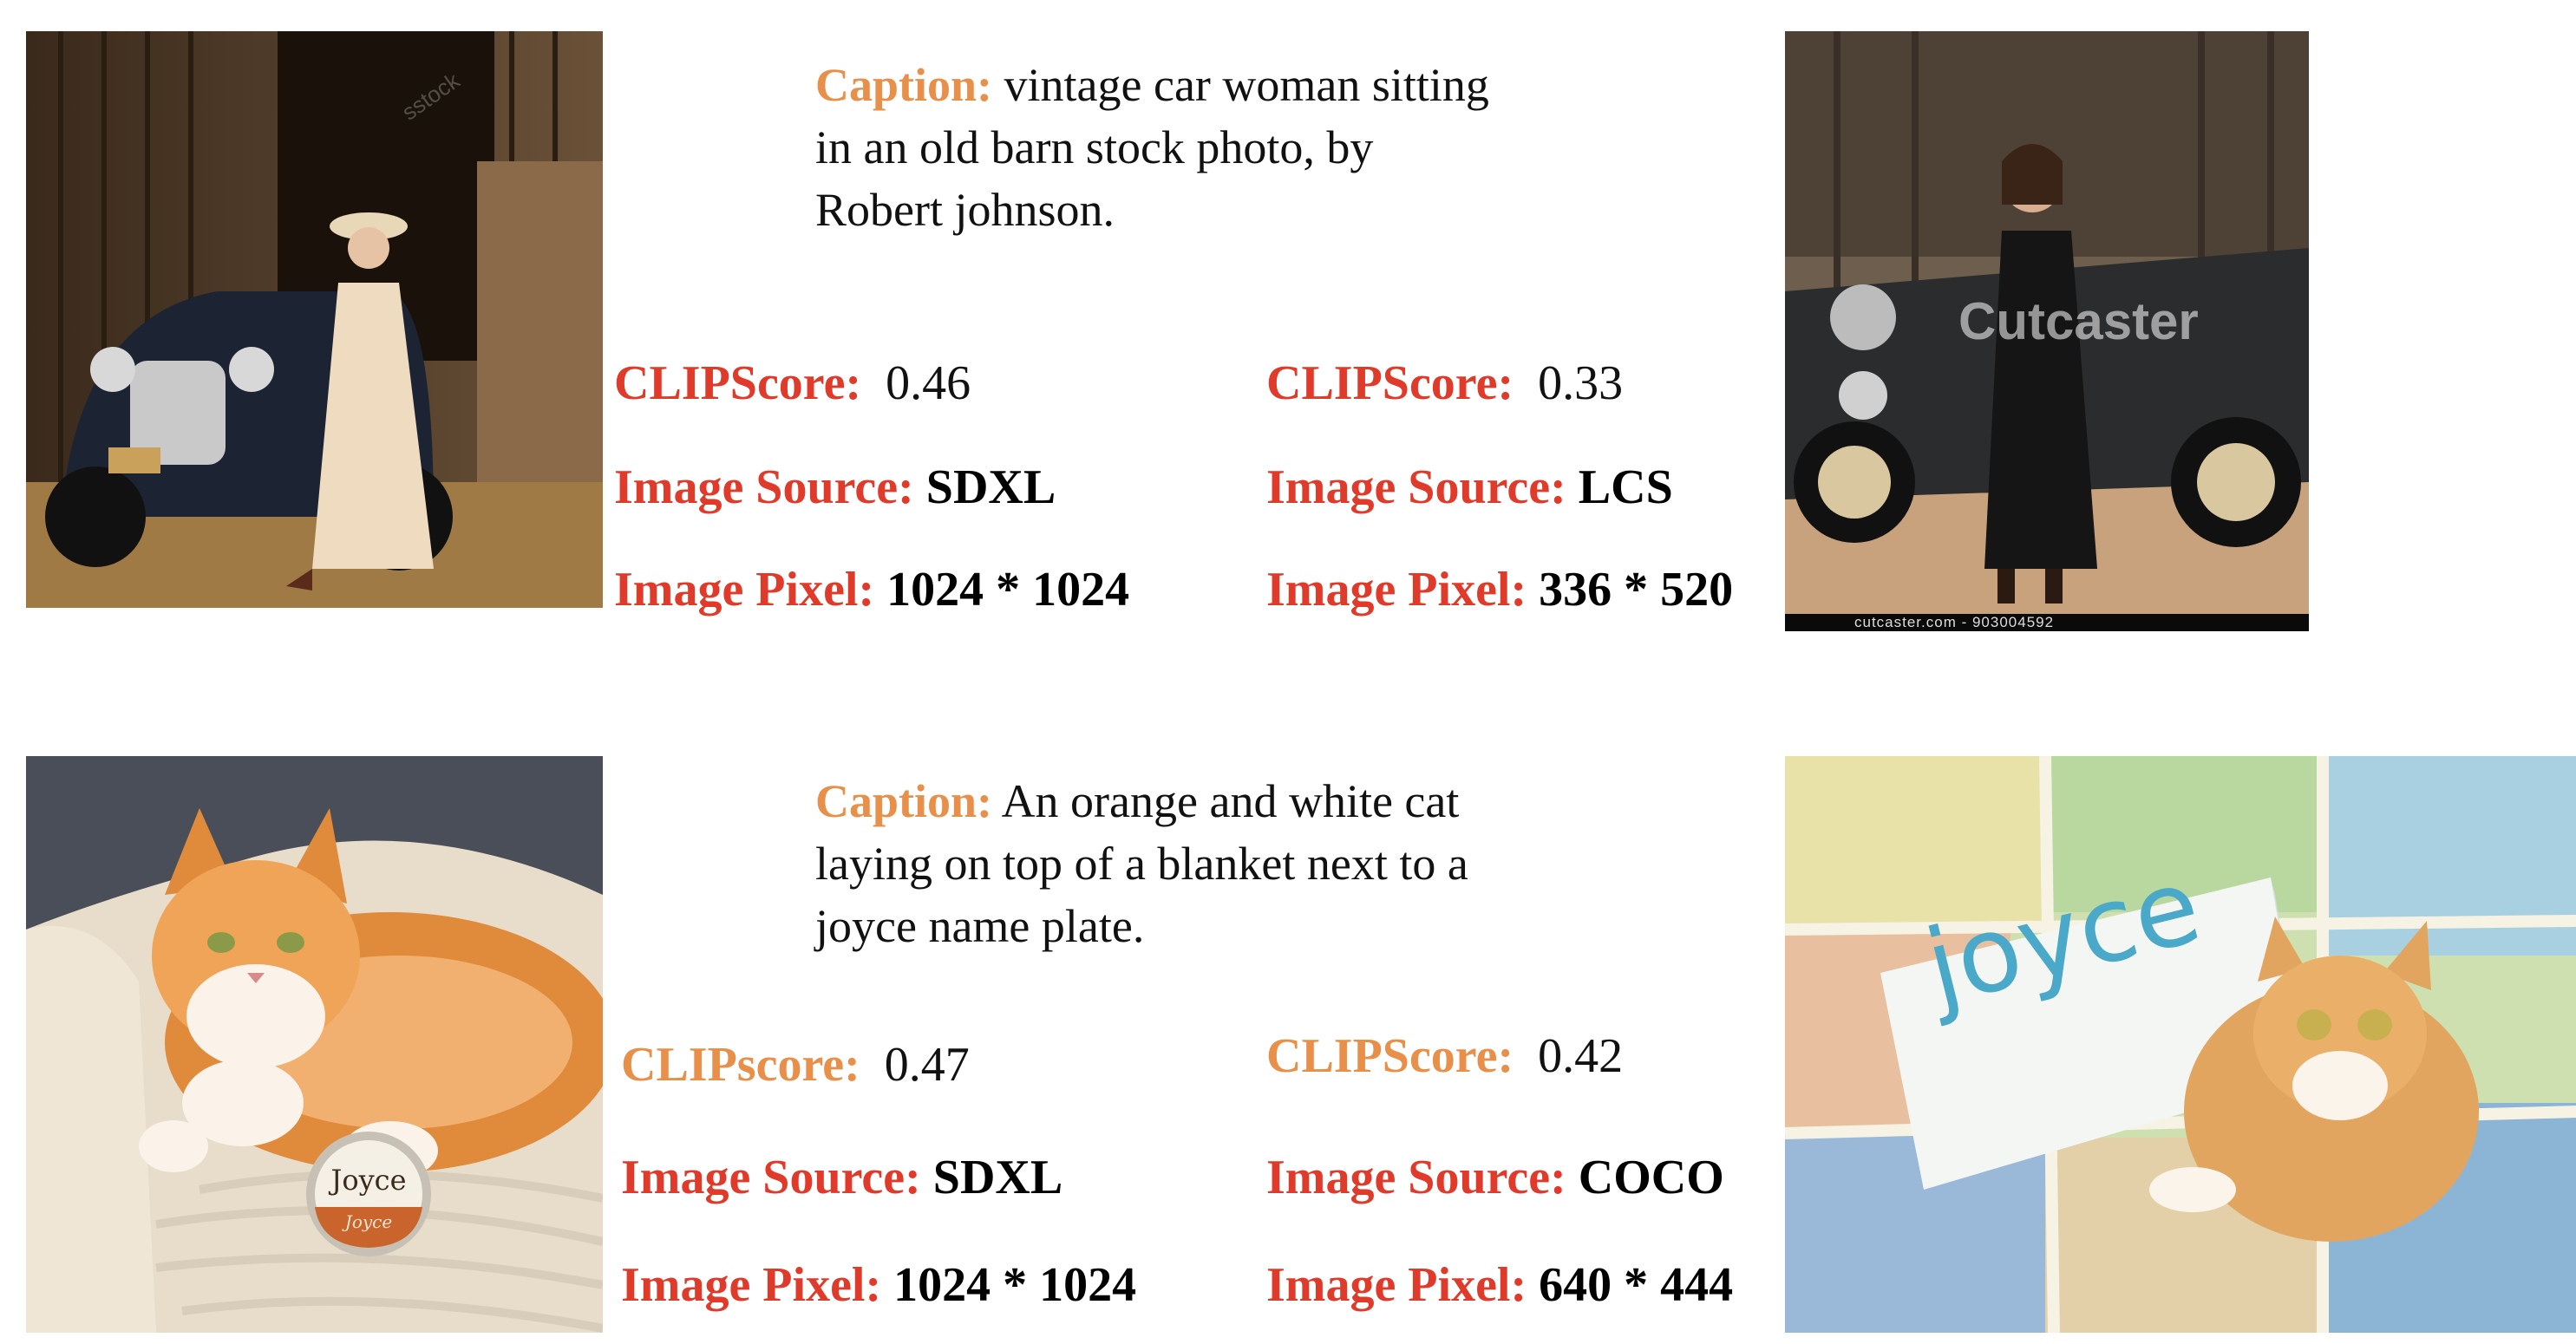  I want to click on caption-line-3: joyce name plate., so click(980, 926).